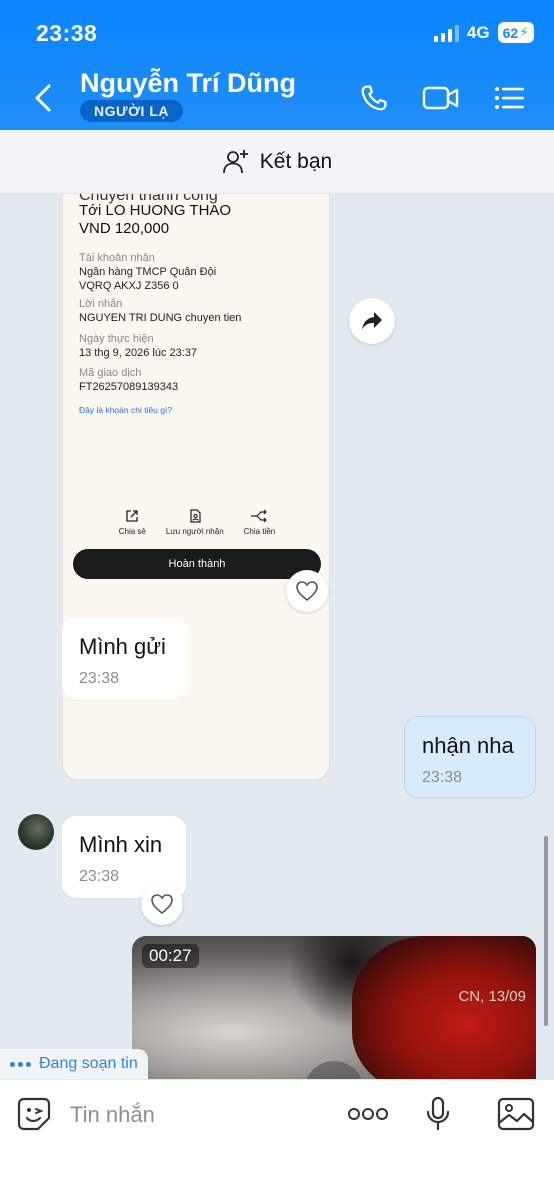 The width and height of the screenshot is (554, 1199). I want to click on message-input: Tin nhắn, so click(112, 1115).